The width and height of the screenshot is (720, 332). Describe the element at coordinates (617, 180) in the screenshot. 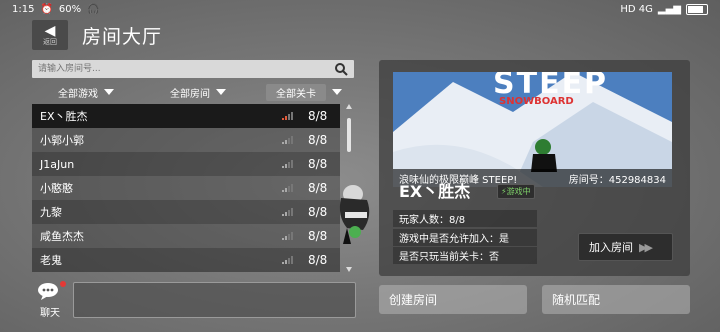

I see `room-id: 房间号：452984834` at that location.